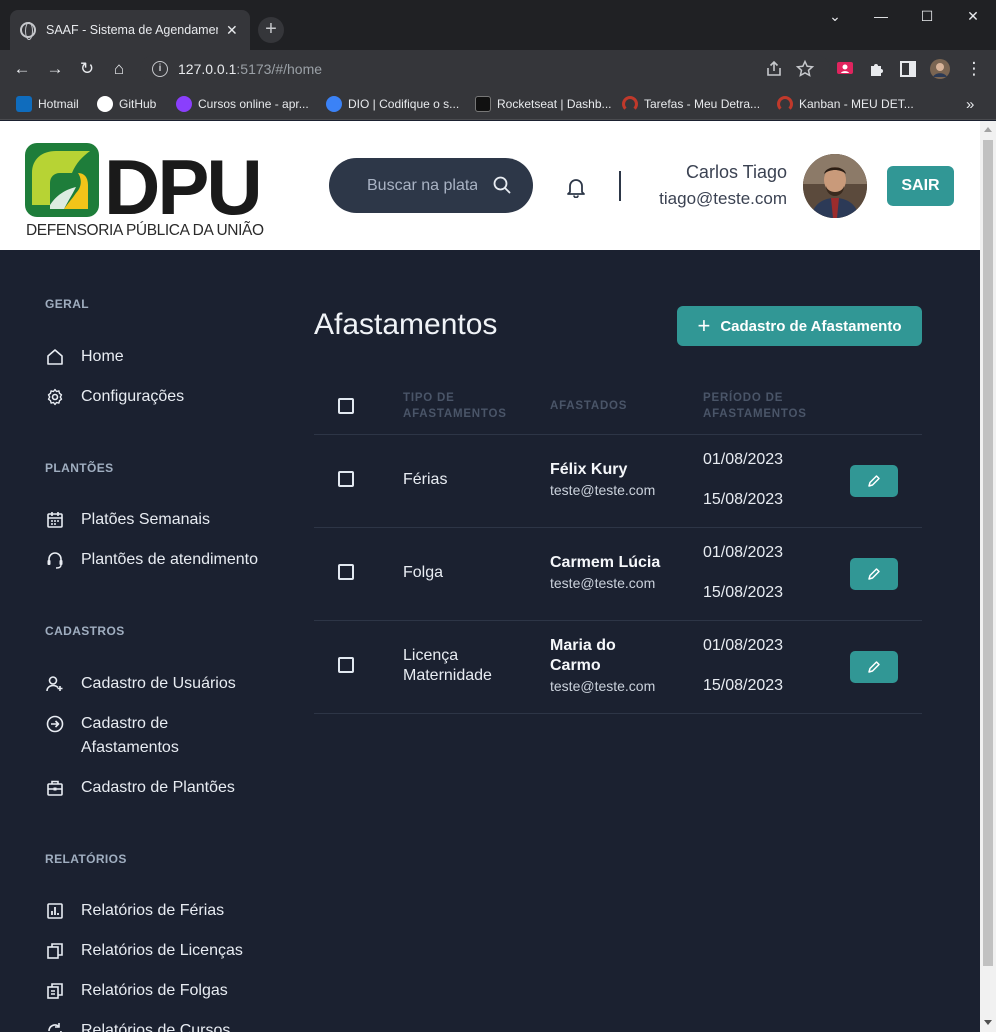 This screenshot has height=1032, width=996. Describe the element at coordinates (170, 559) in the screenshot. I see `sidebar-item-label: Plantões de atendimento` at that location.